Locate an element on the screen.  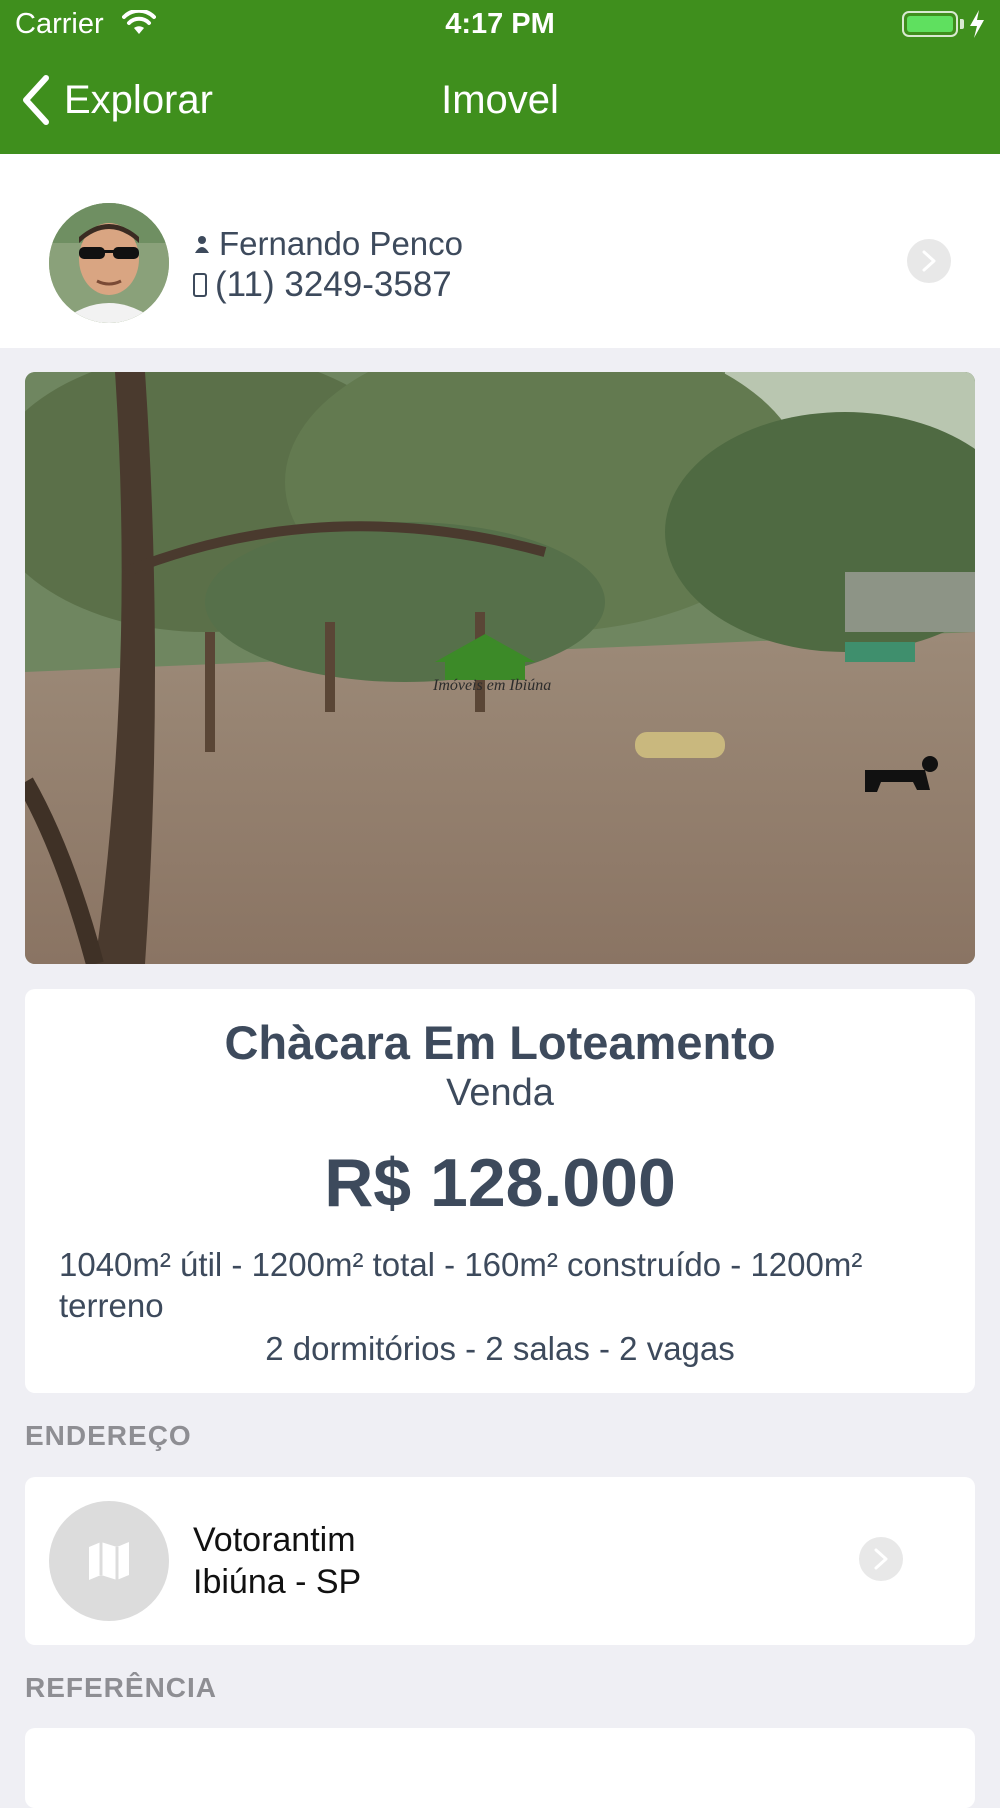
battery-tip is located at coordinates (962, 24).